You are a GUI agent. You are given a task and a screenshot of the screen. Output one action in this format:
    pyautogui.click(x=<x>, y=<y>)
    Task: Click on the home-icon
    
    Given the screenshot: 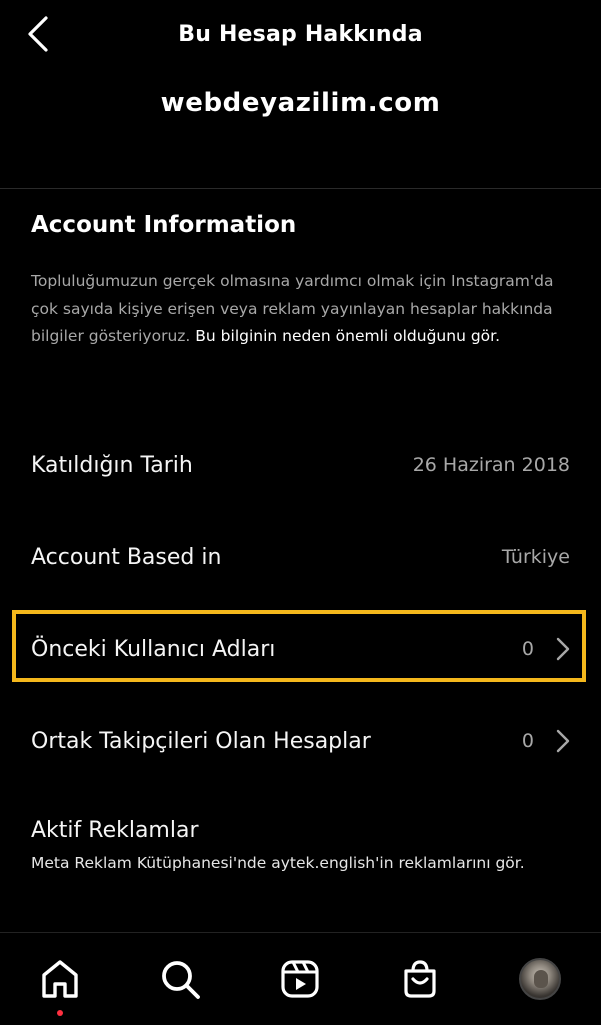 What is the action you would take?
    pyautogui.click(x=60, y=979)
    